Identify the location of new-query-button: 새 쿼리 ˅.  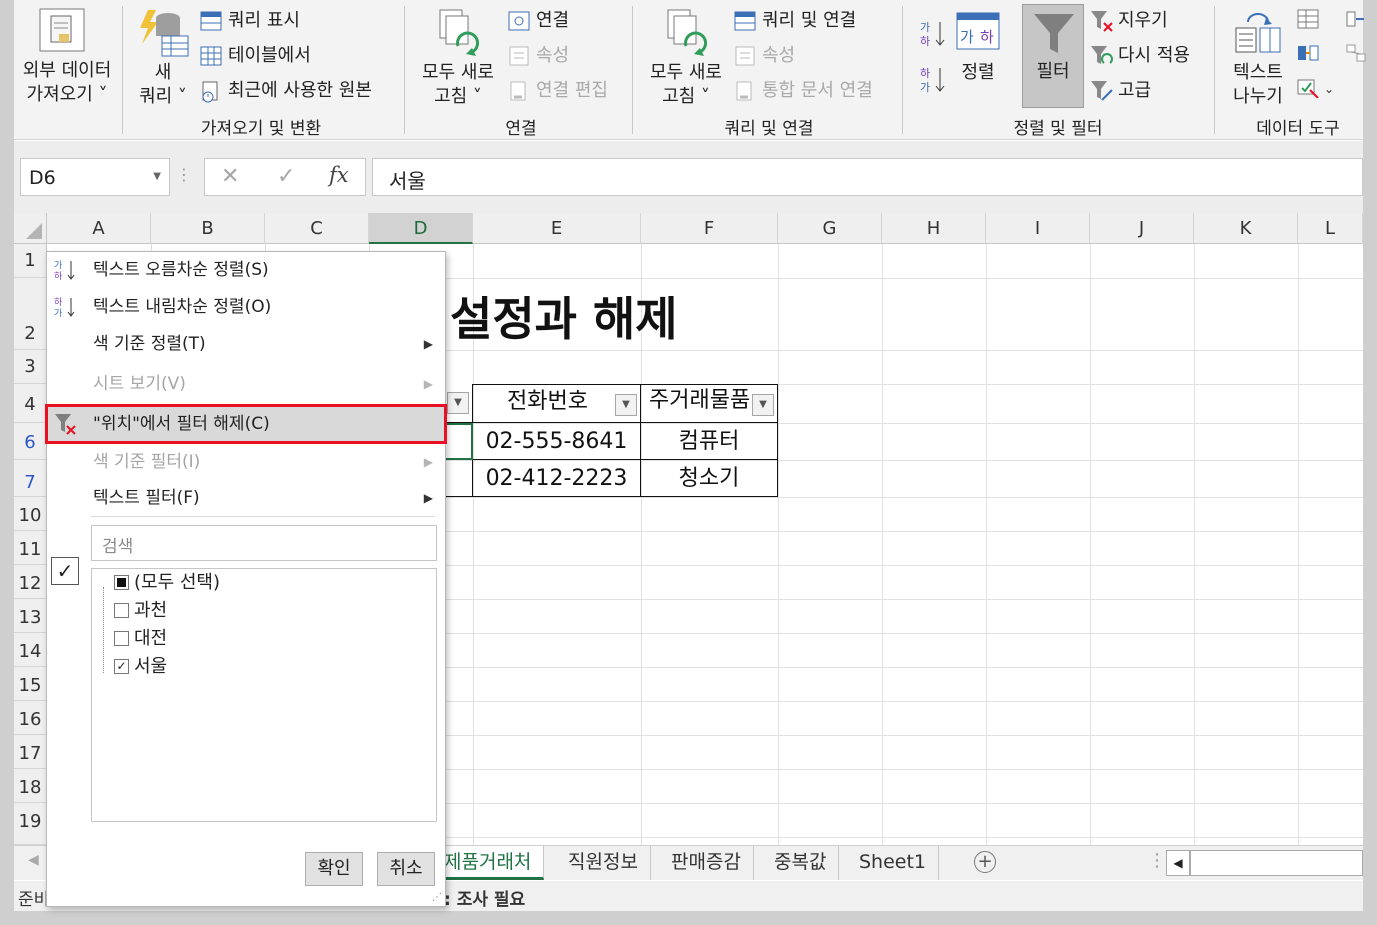
(163, 55).